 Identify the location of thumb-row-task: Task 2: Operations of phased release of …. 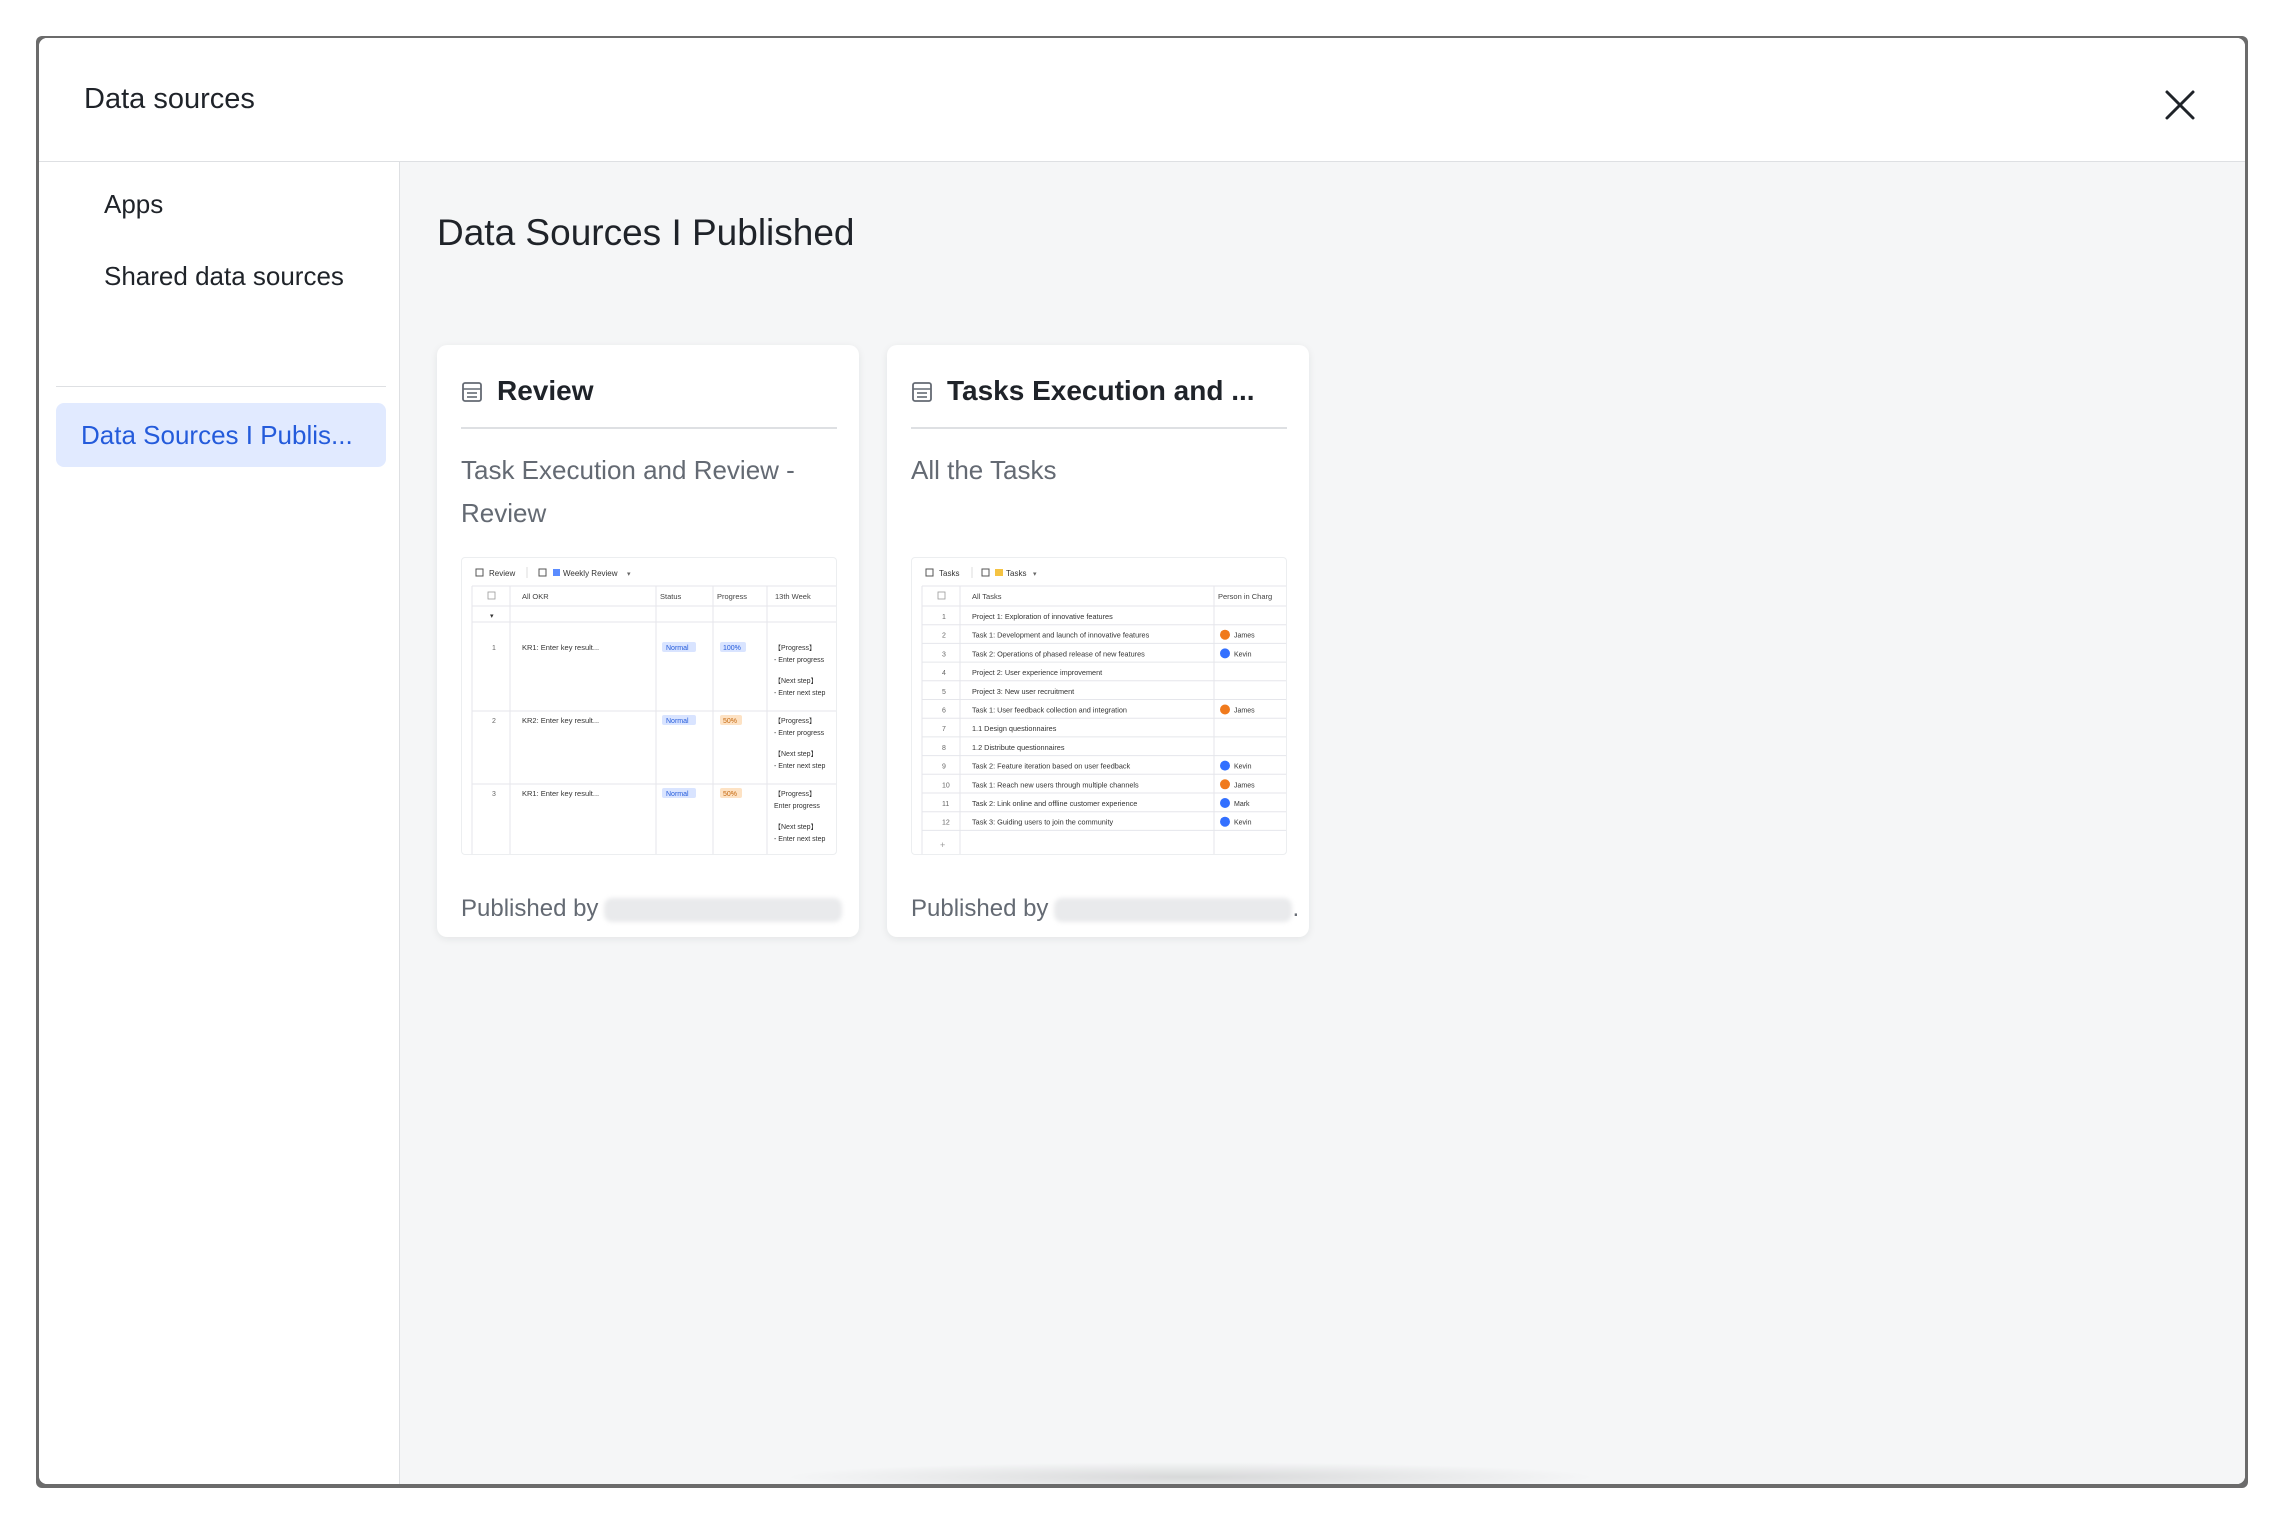
(1058, 653).